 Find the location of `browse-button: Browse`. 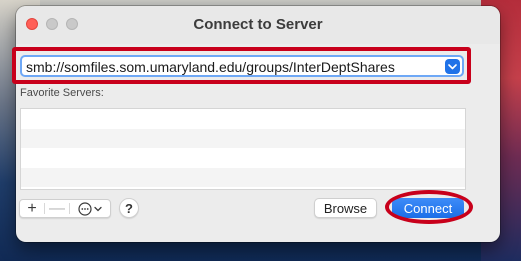

browse-button: Browse is located at coordinates (345, 208).